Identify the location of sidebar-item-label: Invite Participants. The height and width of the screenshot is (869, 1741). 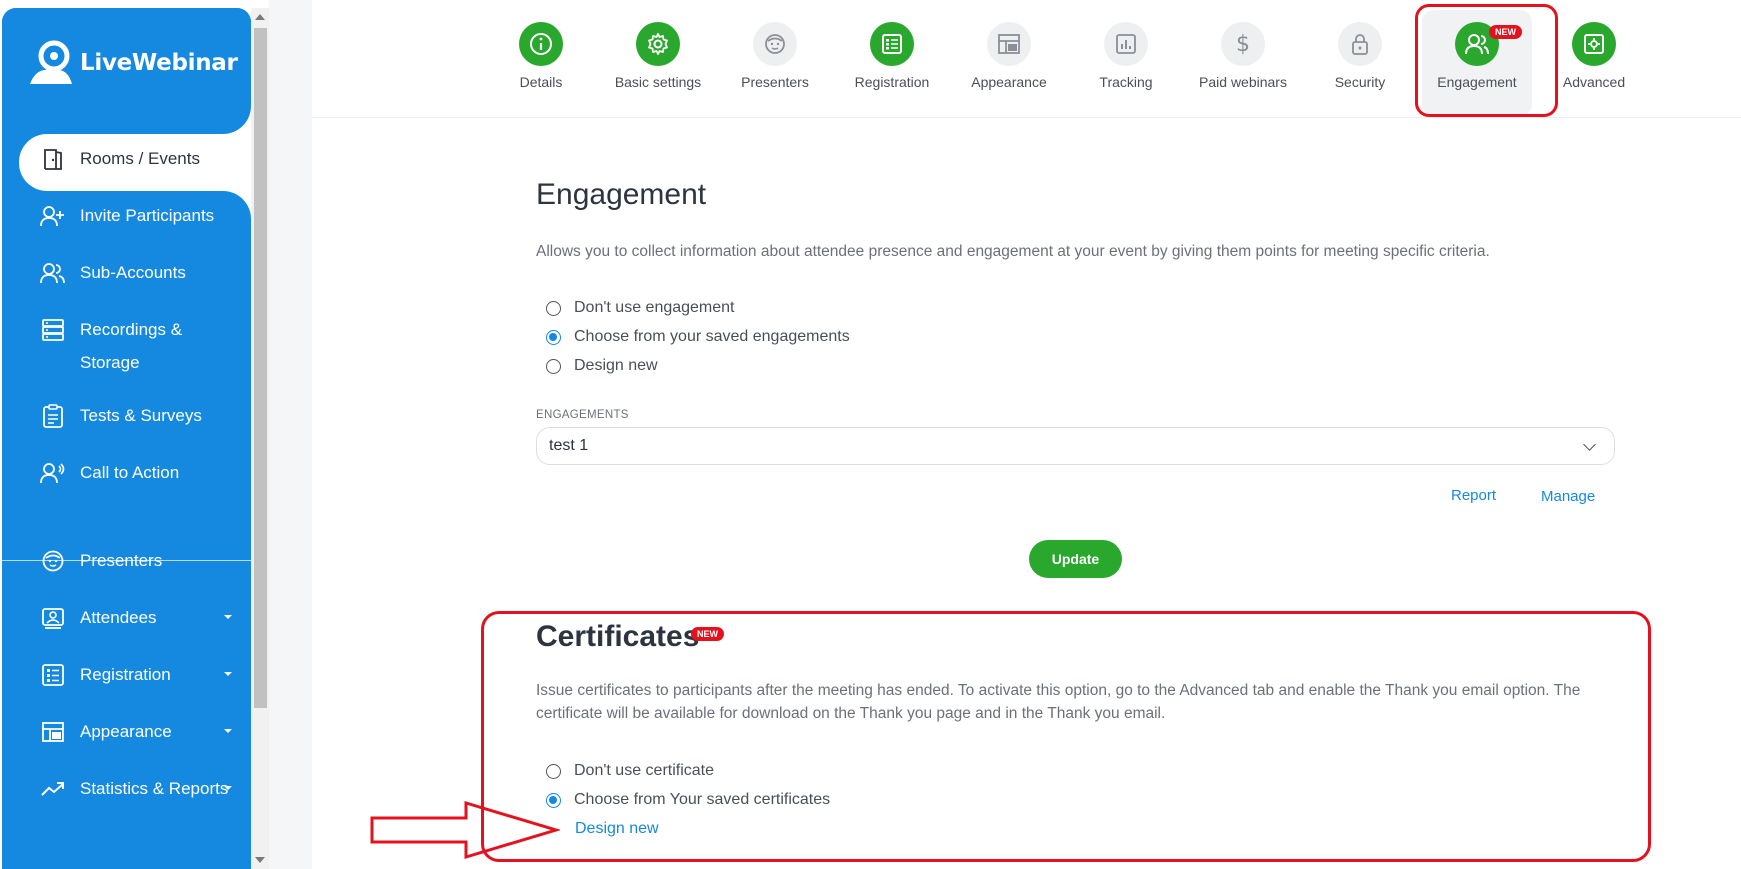
(147, 215).